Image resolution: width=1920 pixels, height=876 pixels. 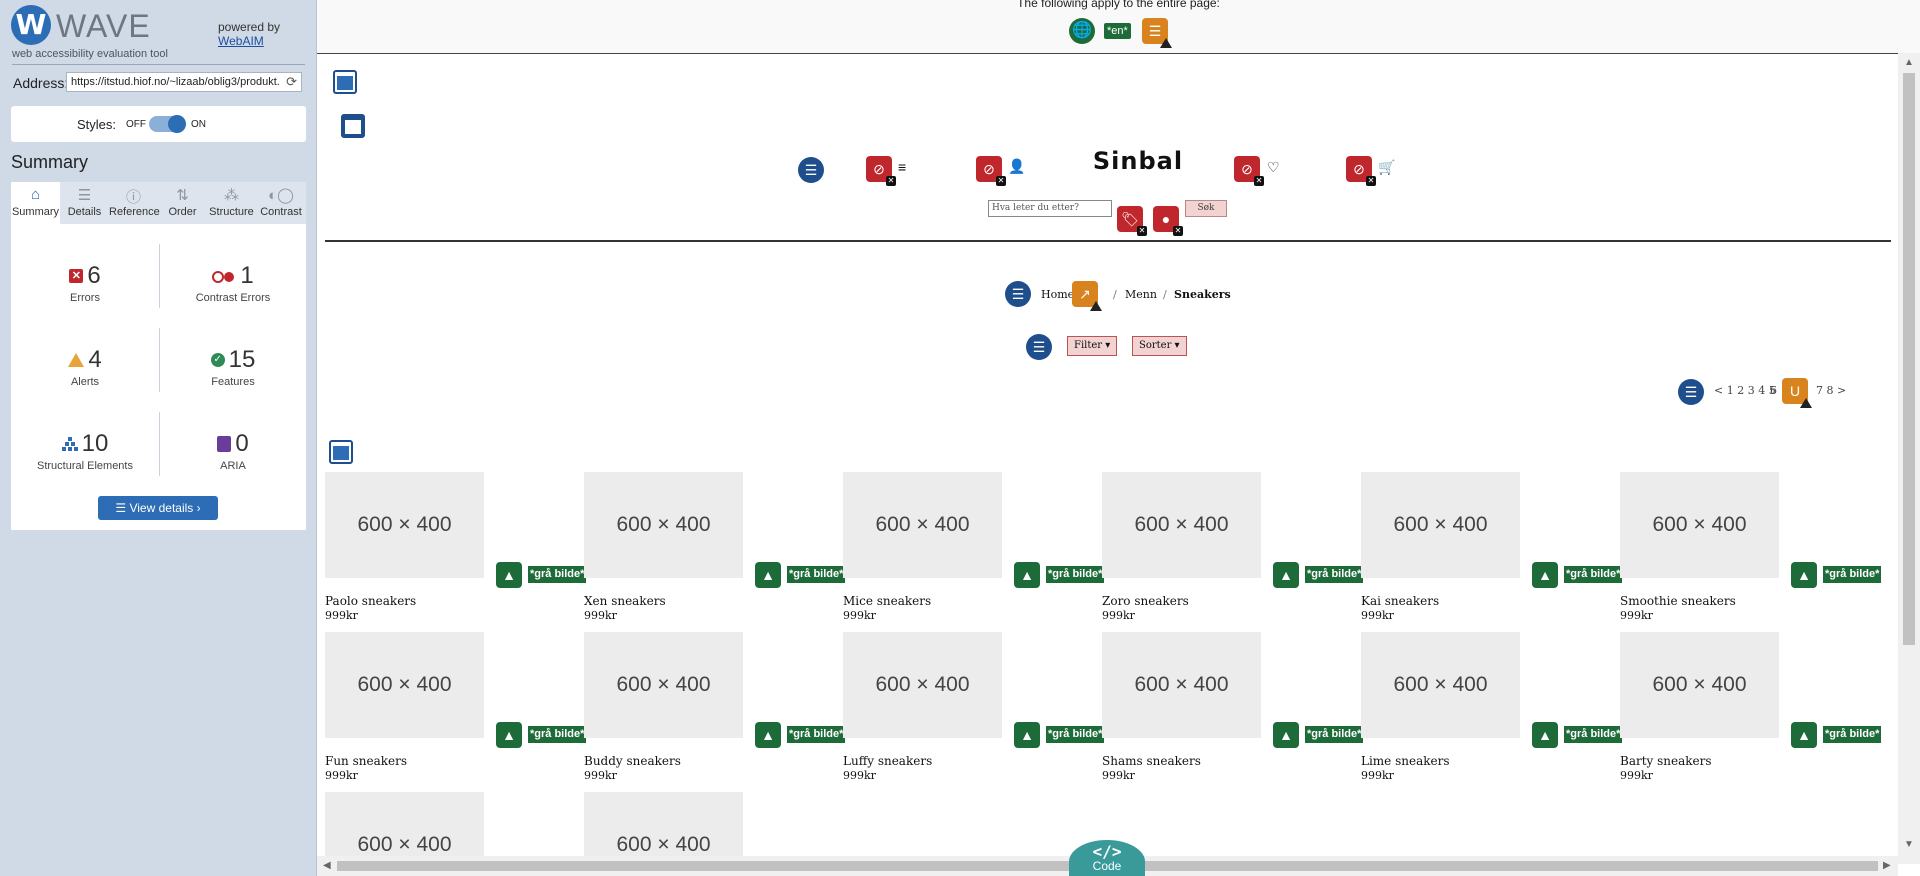 I want to click on sort-button: Sorter ▾, so click(x=1159, y=346).